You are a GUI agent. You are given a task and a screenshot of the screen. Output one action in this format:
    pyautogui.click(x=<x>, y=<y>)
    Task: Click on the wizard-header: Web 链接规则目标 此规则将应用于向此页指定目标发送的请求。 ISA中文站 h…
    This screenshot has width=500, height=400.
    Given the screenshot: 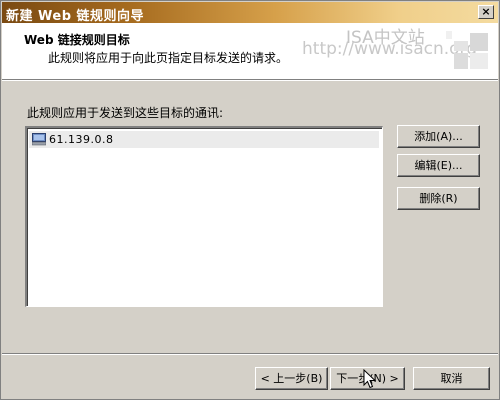 What is the action you would take?
    pyautogui.click(x=250, y=51)
    